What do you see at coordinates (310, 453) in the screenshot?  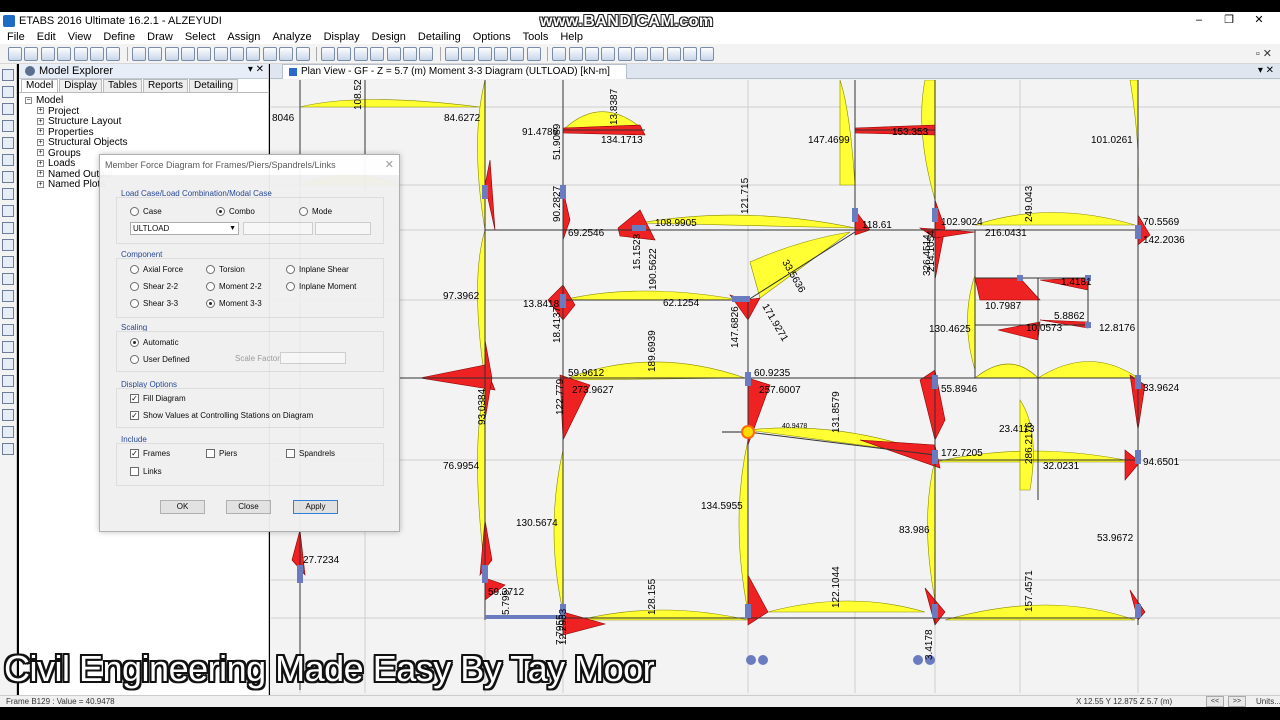 I see `spandrels-checkbox: Spandrels` at bounding box center [310, 453].